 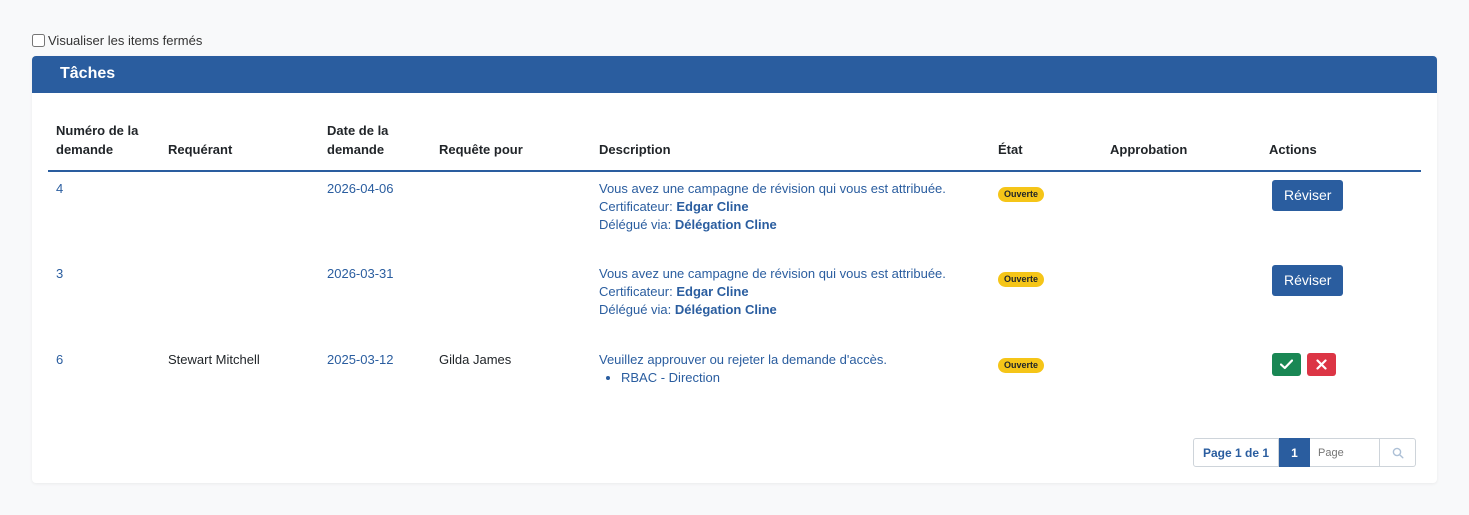 I want to click on page-input-wrapper, so click(x=1345, y=452).